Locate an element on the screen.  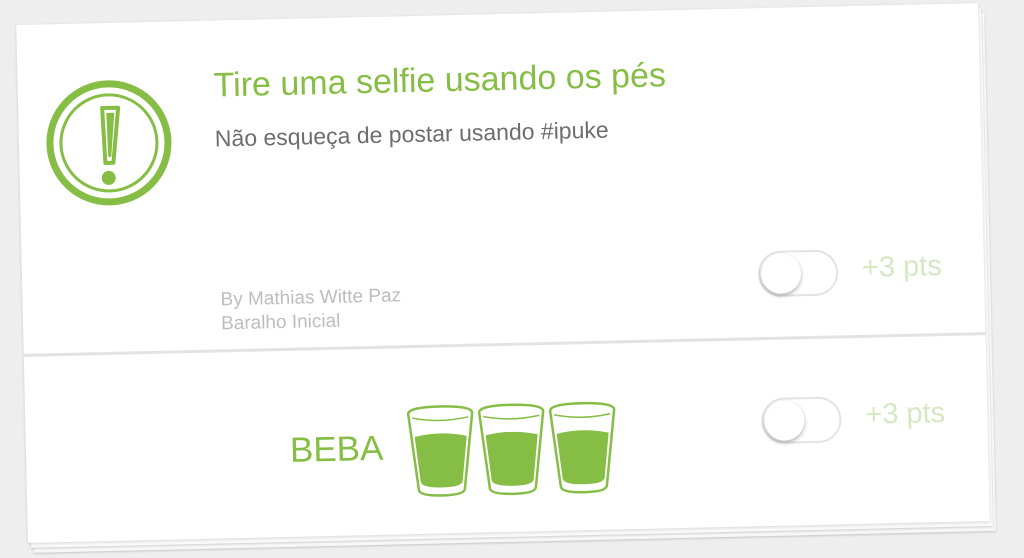
challenge-title: Tire uma selfie usando os pés is located at coordinates (440, 80).